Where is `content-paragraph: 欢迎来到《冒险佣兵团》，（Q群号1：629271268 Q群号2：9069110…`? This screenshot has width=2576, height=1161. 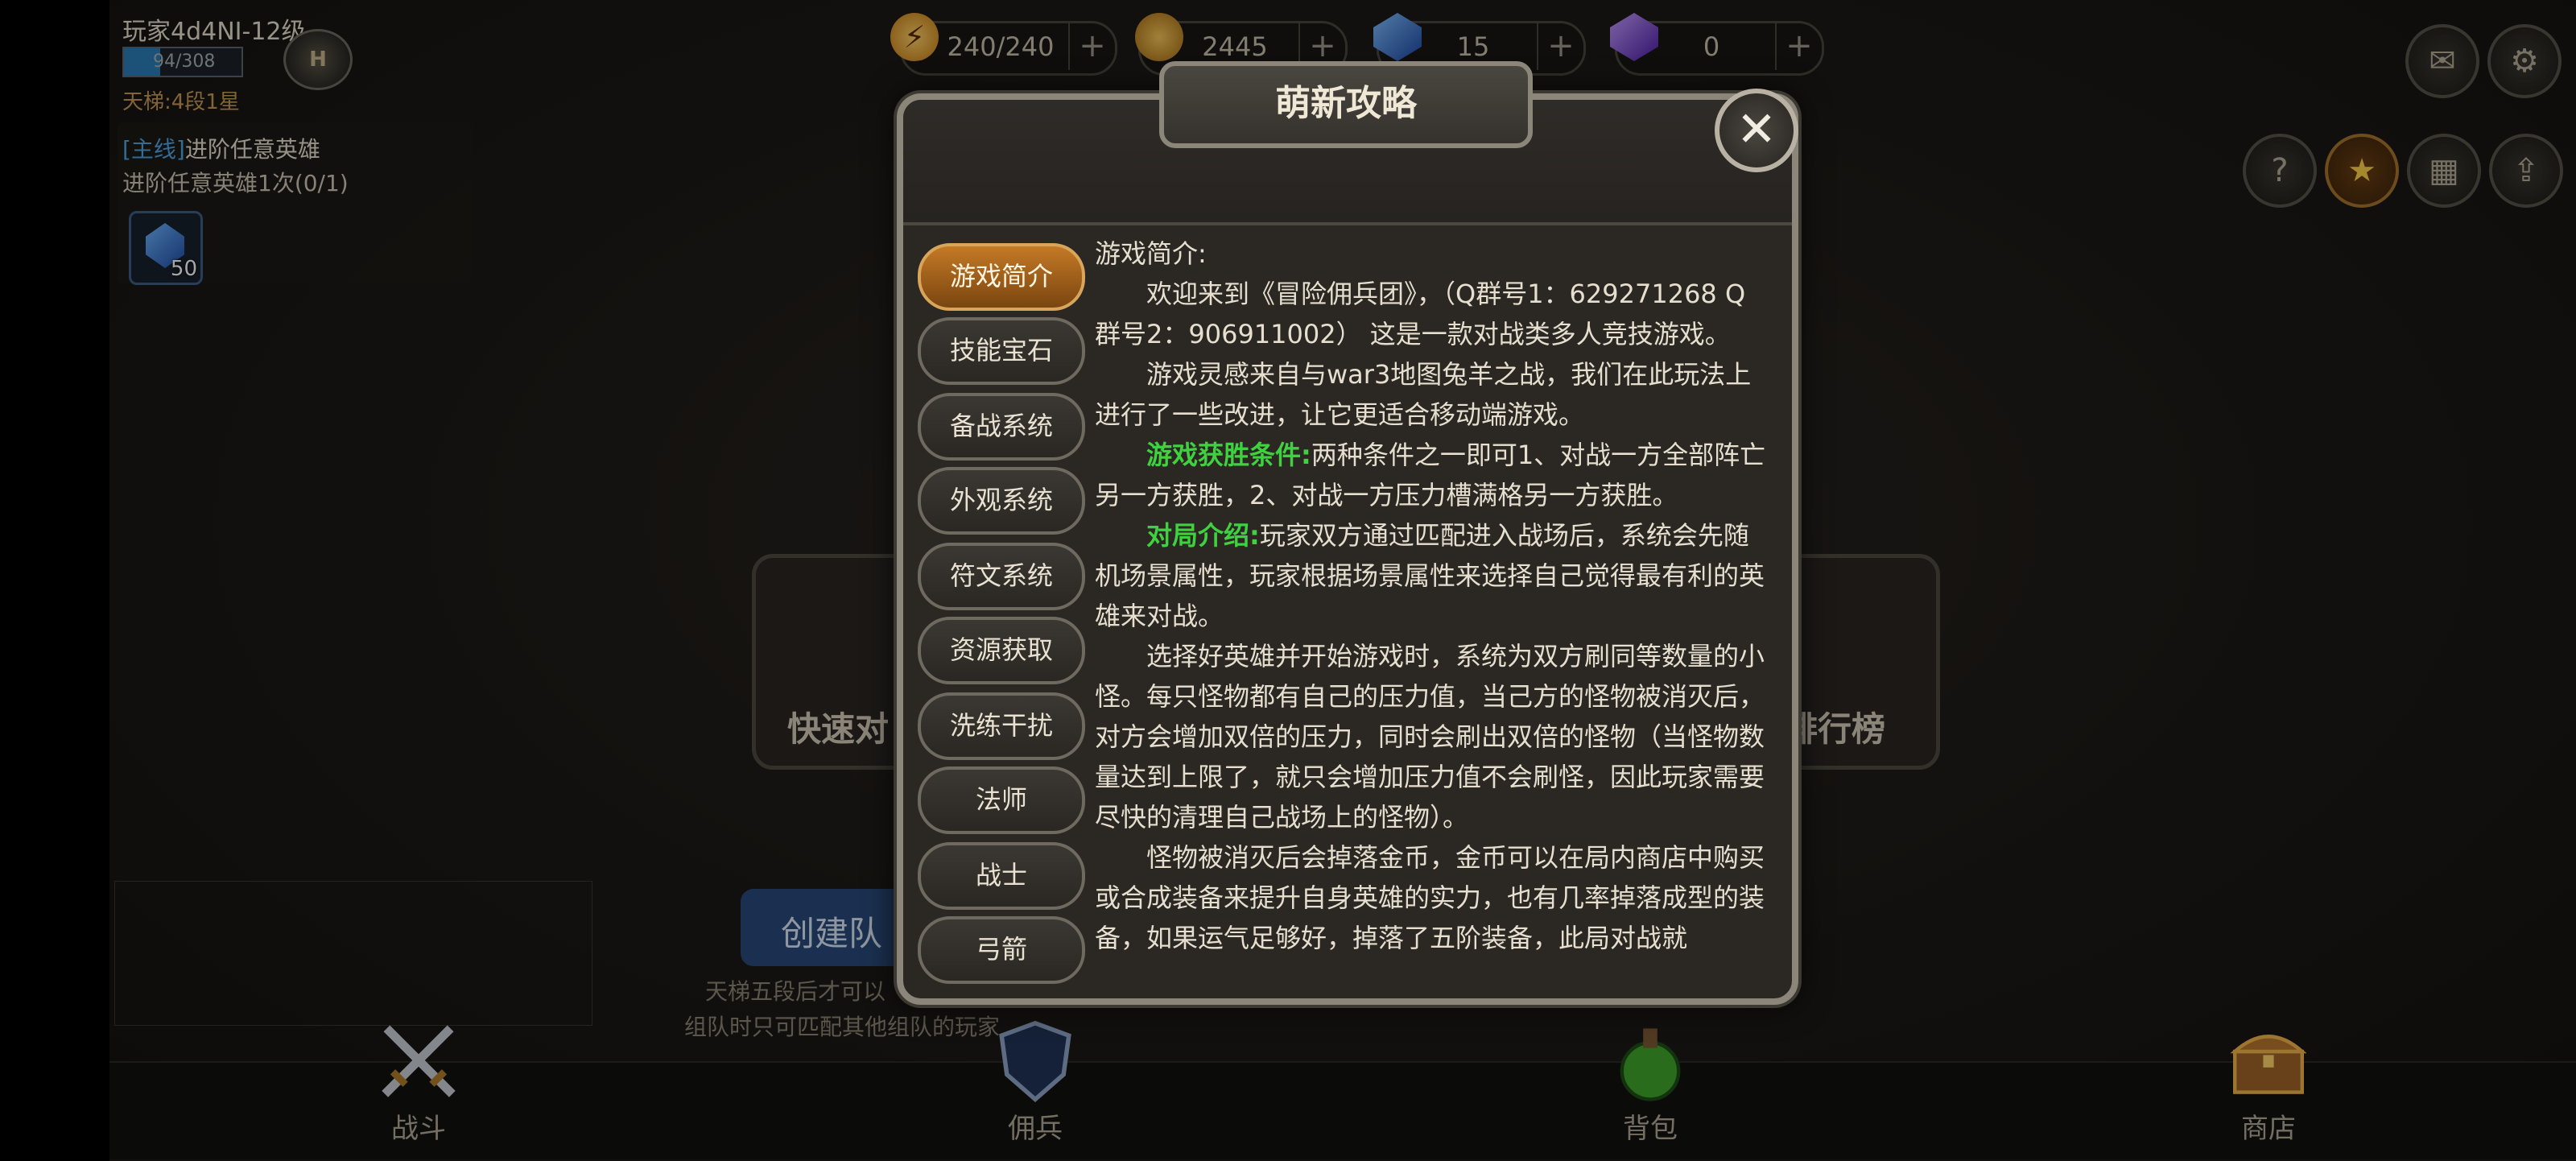
content-paragraph: 欢迎来到《冒险佣兵团》，（Q群号1：629271268 Q群号2：9069110… is located at coordinates (1420, 314).